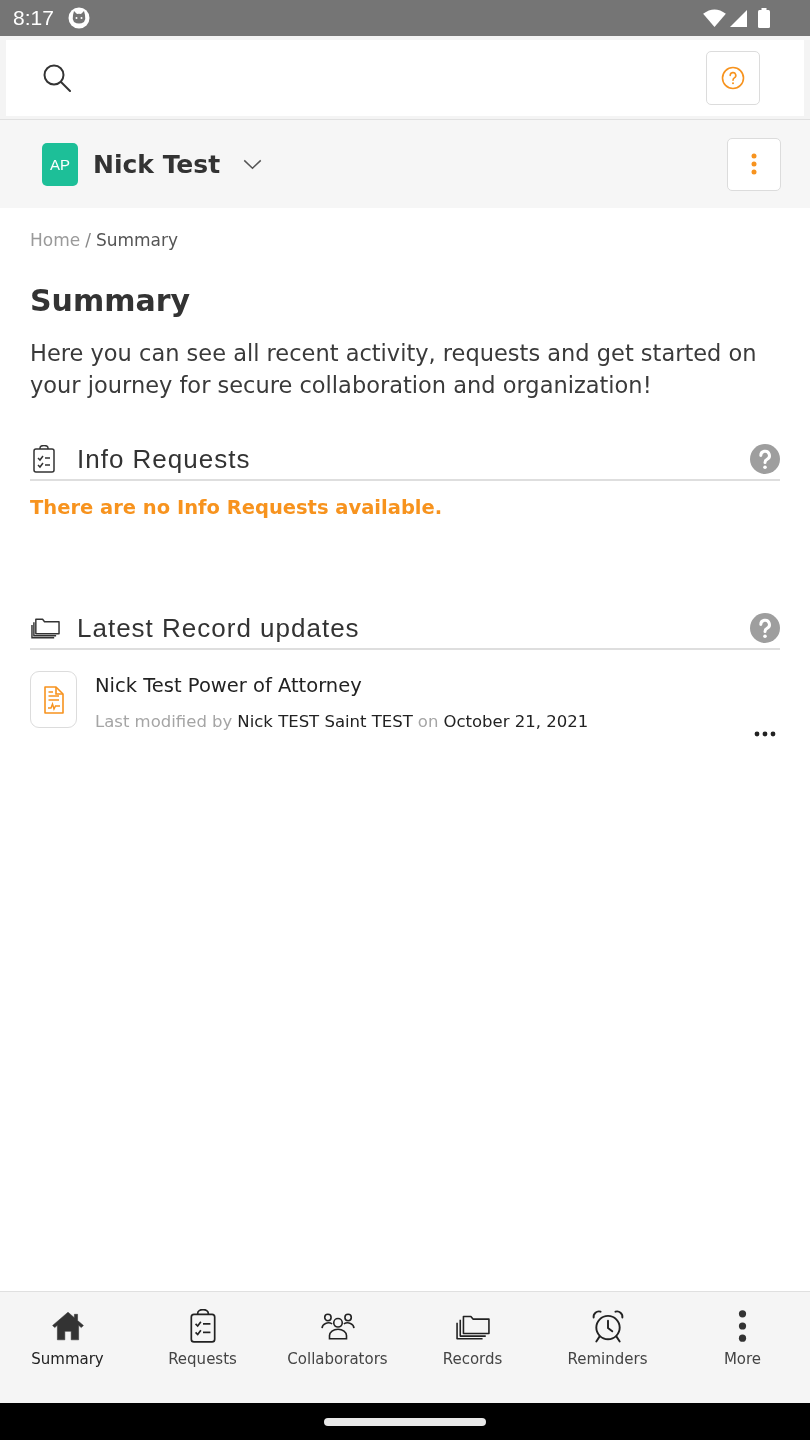 The height and width of the screenshot is (1440, 810). I want to click on alarm-clock-icon, so click(607, 1326).